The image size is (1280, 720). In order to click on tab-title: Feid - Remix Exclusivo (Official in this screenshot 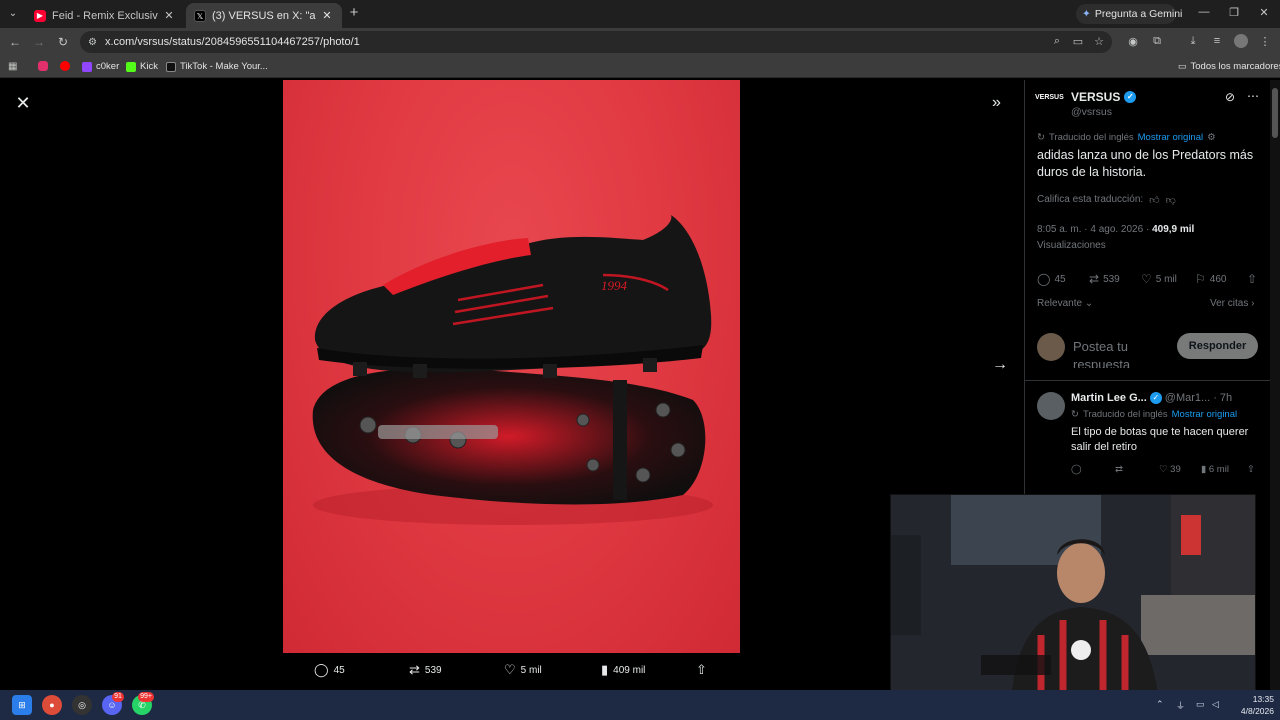, I will do `click(105, 15)`.